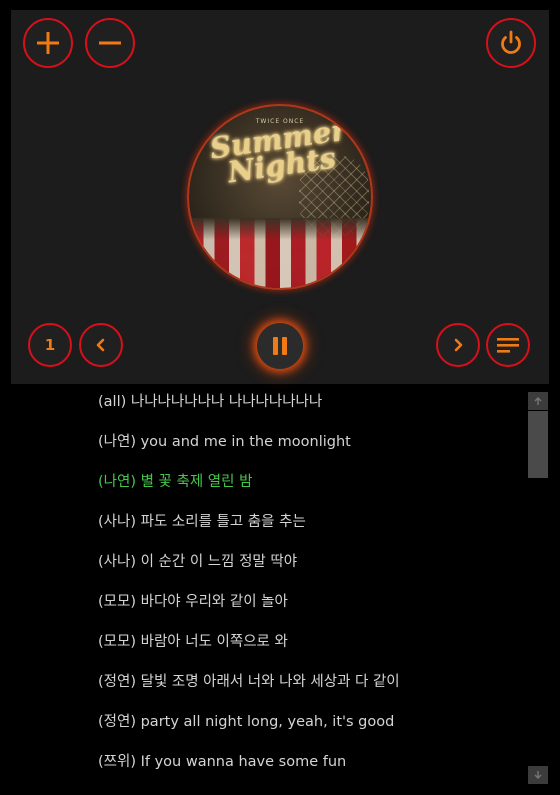 This screenshot has height=795, width=560. Describe the element at coordinates (222, 762) in the screenshot. I see `lyric-line: (쯔위) If you wanna have some fun` at that location.